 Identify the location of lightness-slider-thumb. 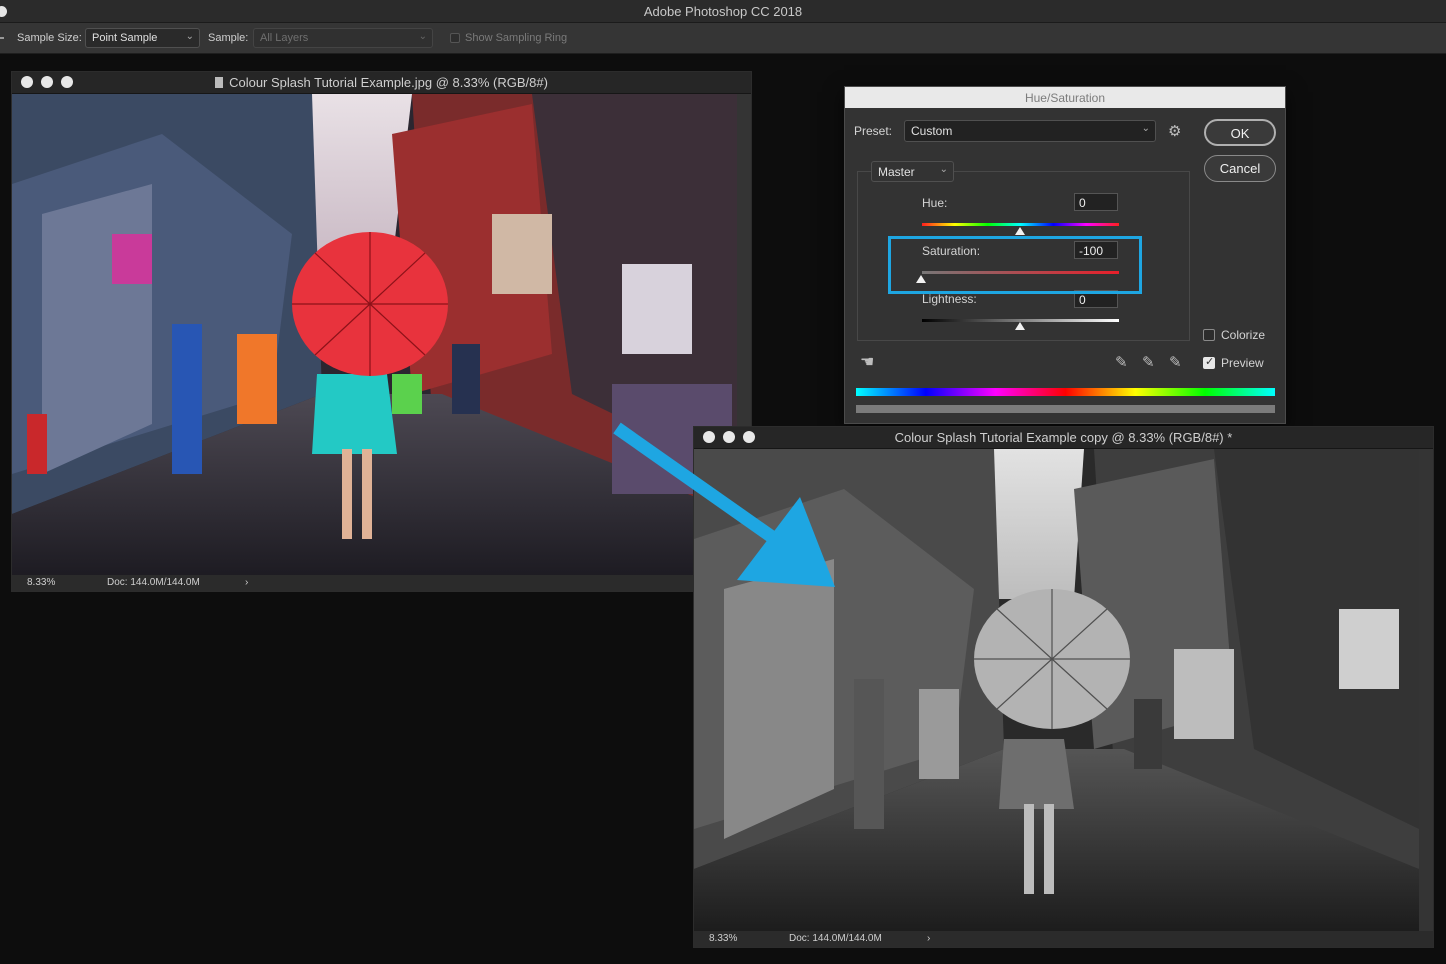
(1020, 326).